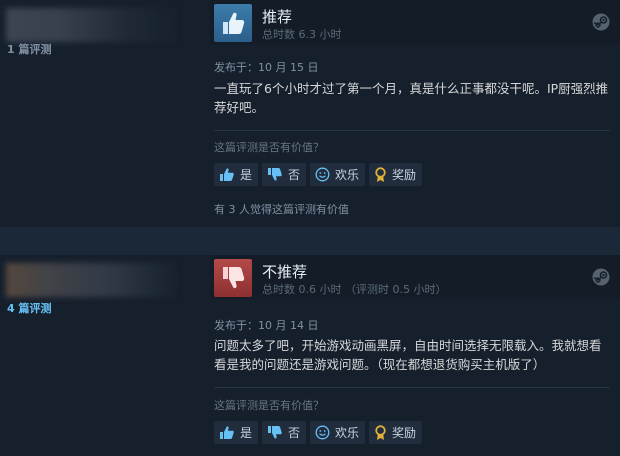  What do you see at coordinates (100, 355) in the screenshot?
I see `author-column: 4 篇评测` at bounding box center [100, 355].